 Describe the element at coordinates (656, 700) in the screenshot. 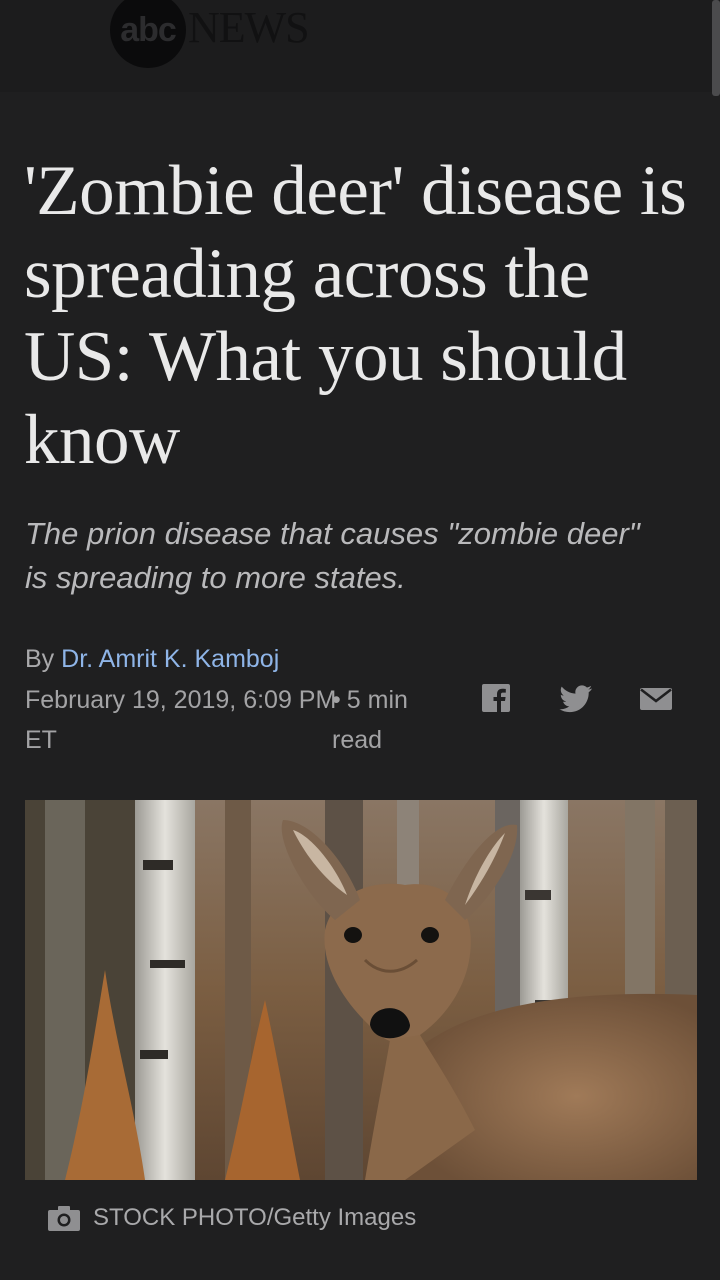

I see `email-icon` at that location.